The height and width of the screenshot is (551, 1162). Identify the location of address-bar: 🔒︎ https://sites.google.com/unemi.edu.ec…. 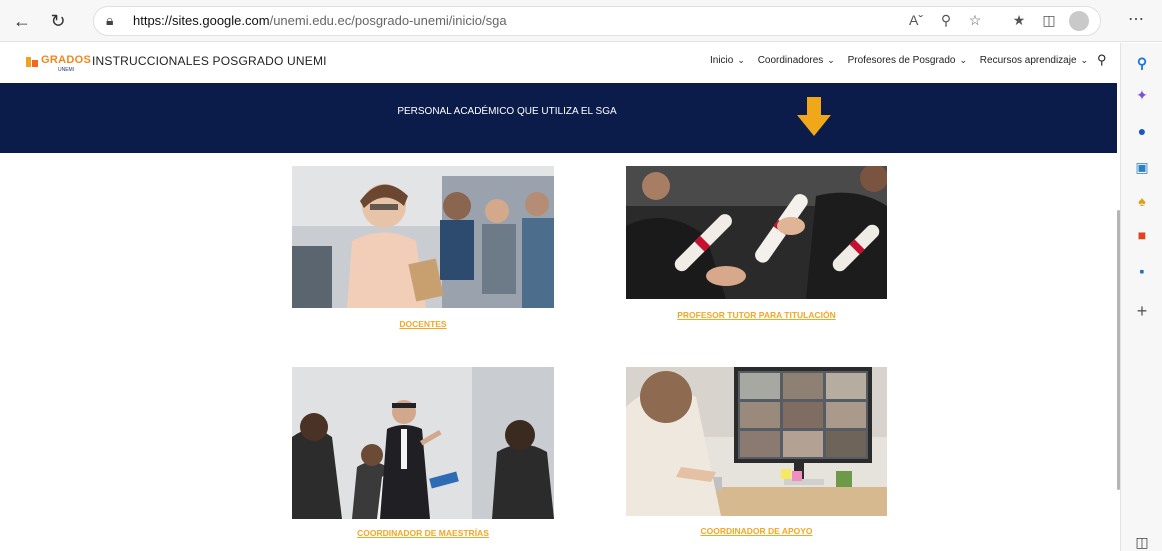
(597, 21).